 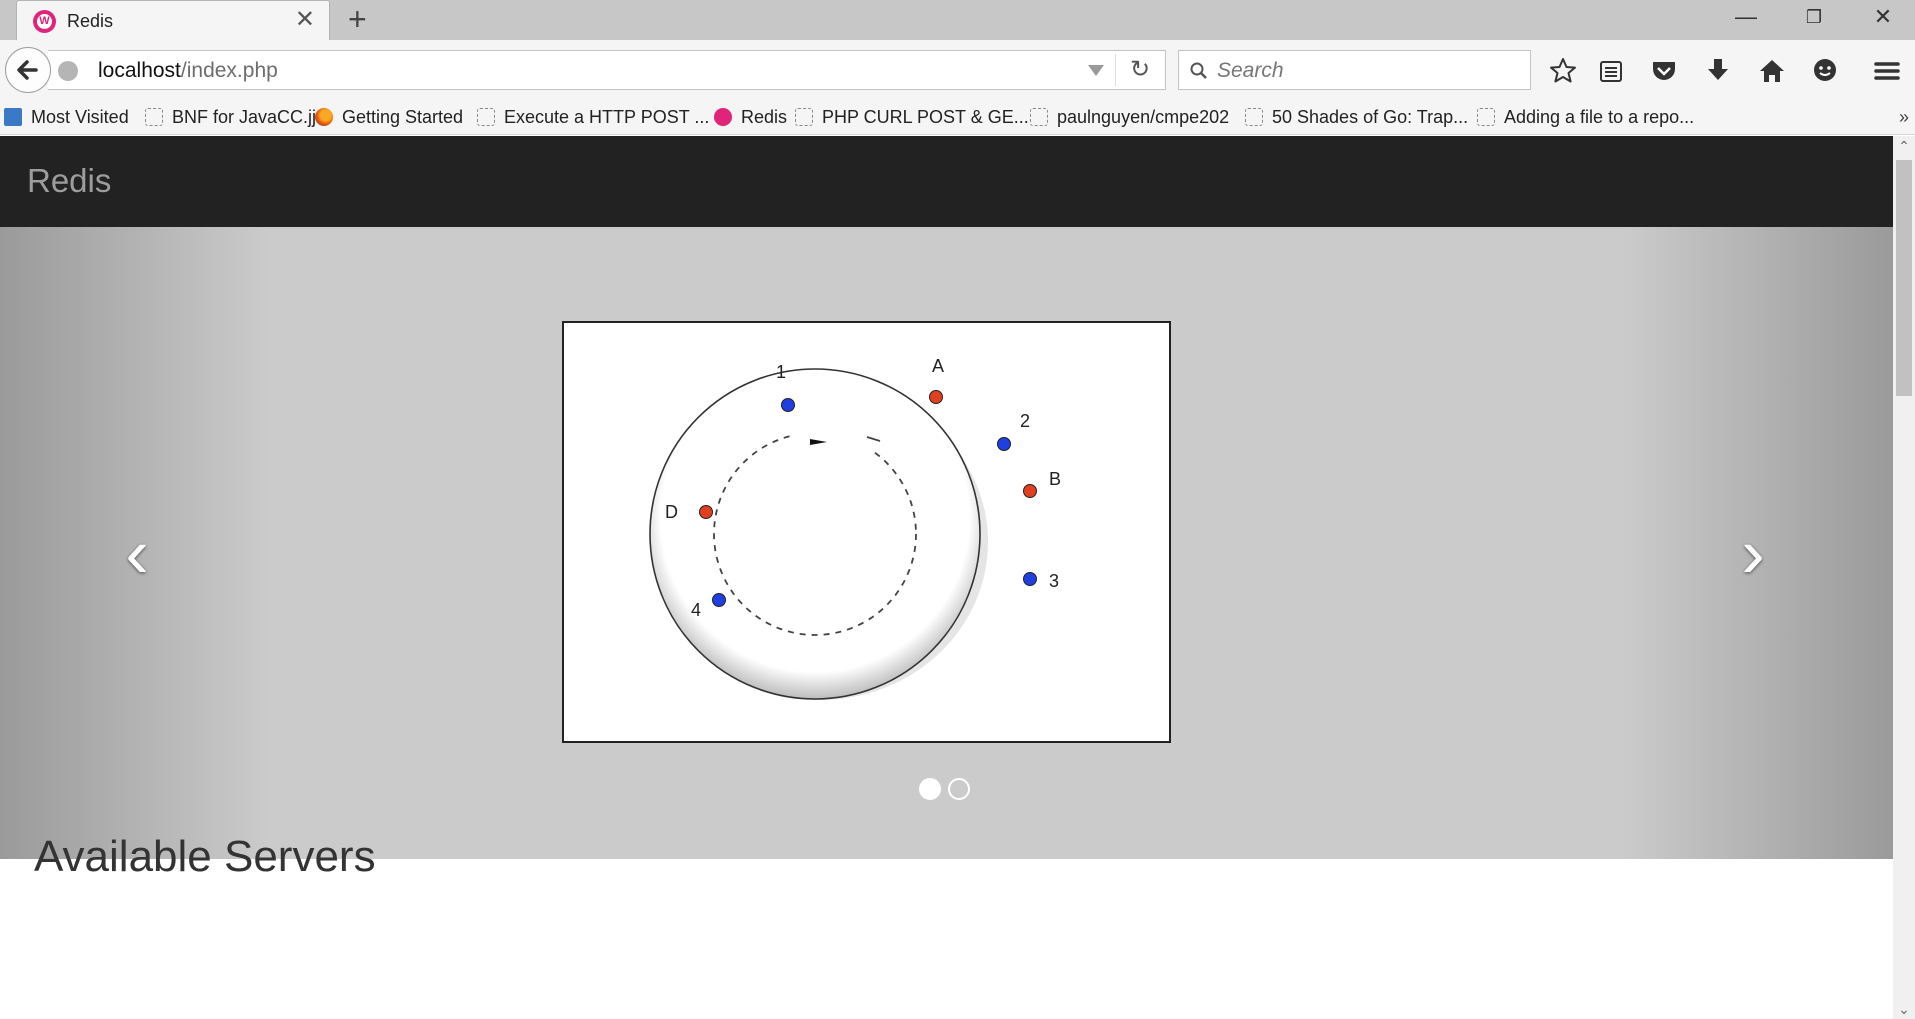 What do you see at coordinates (671, 512) in the screenshot?
I see `label-d: D` at bounding box center [671, 512].